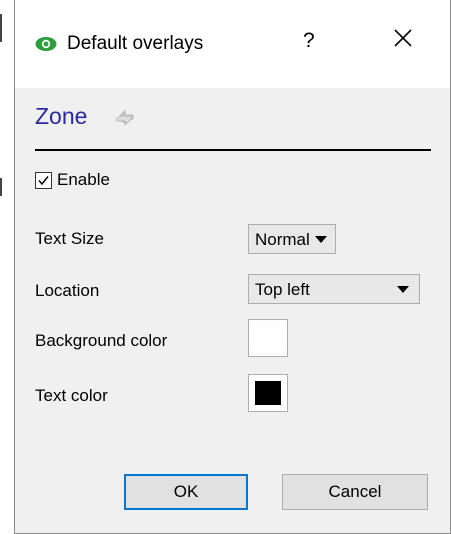 The width and height of the screenshot is (451, 534). I want to click on location-value: Top left, so click(282, 289).